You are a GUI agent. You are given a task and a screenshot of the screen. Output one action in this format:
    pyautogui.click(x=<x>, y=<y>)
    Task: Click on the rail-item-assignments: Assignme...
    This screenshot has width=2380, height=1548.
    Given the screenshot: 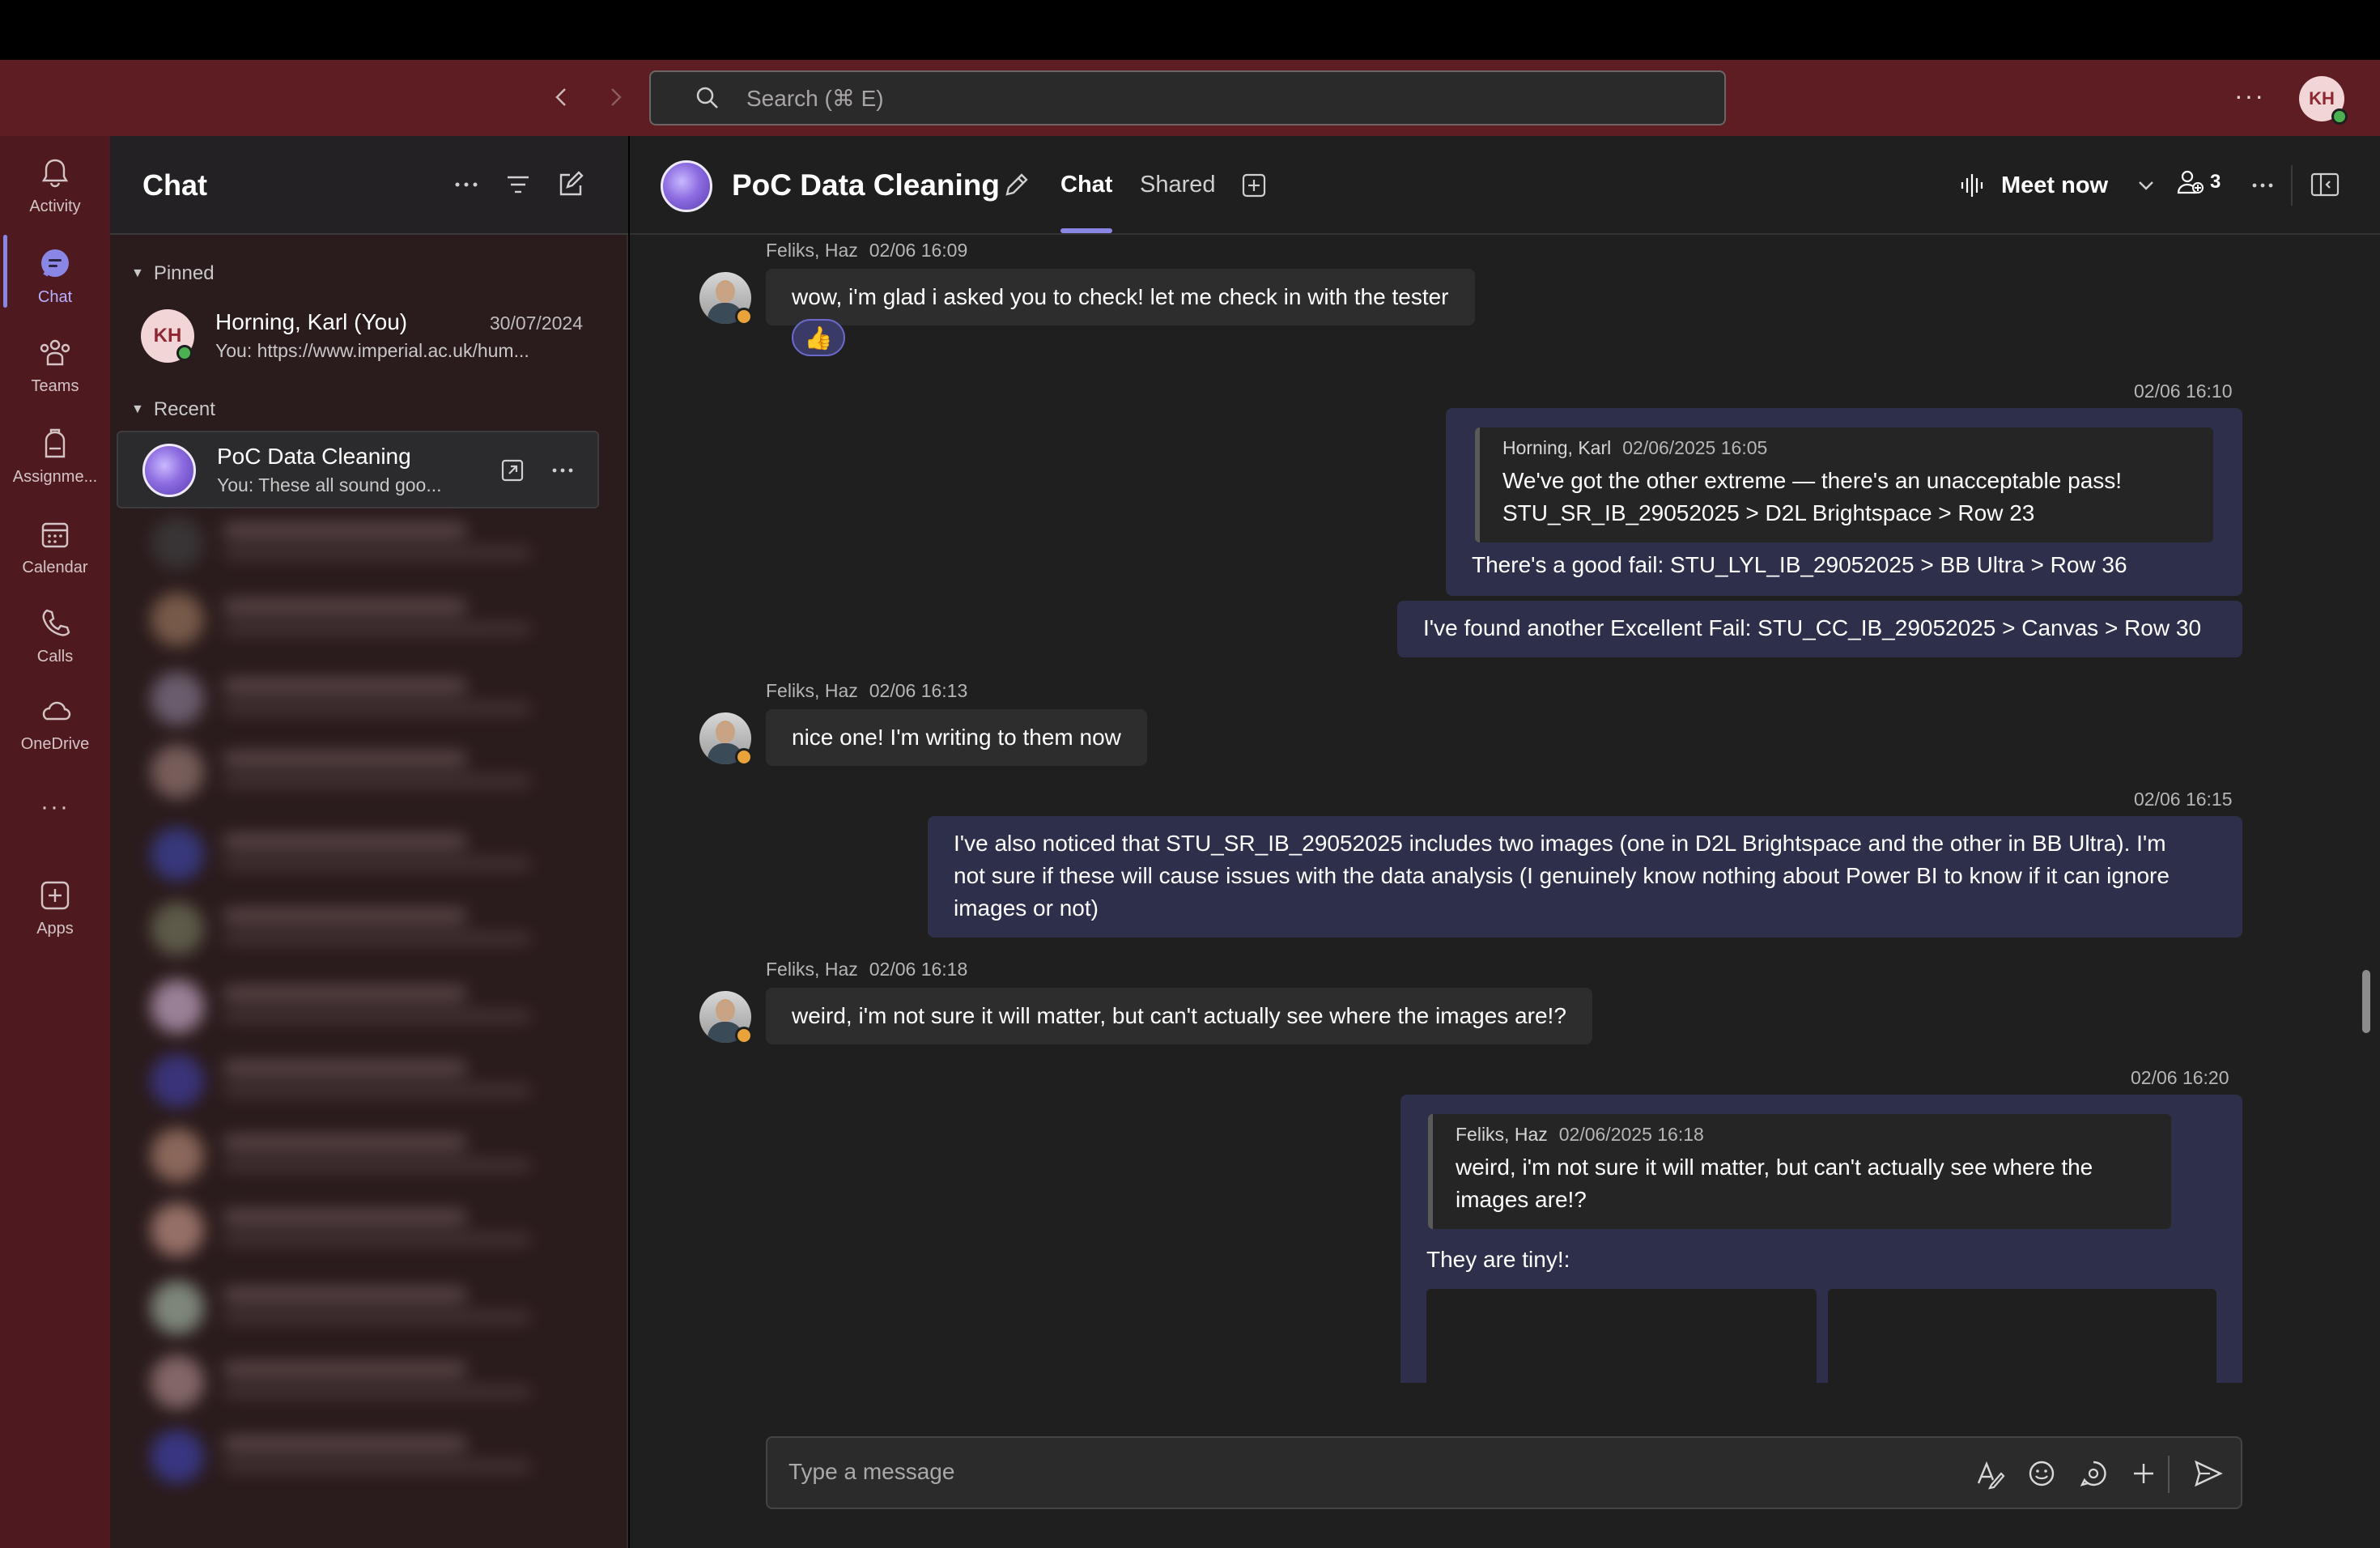 What is the action you would take?
    pyautogui.click(x=55, y=461)
    